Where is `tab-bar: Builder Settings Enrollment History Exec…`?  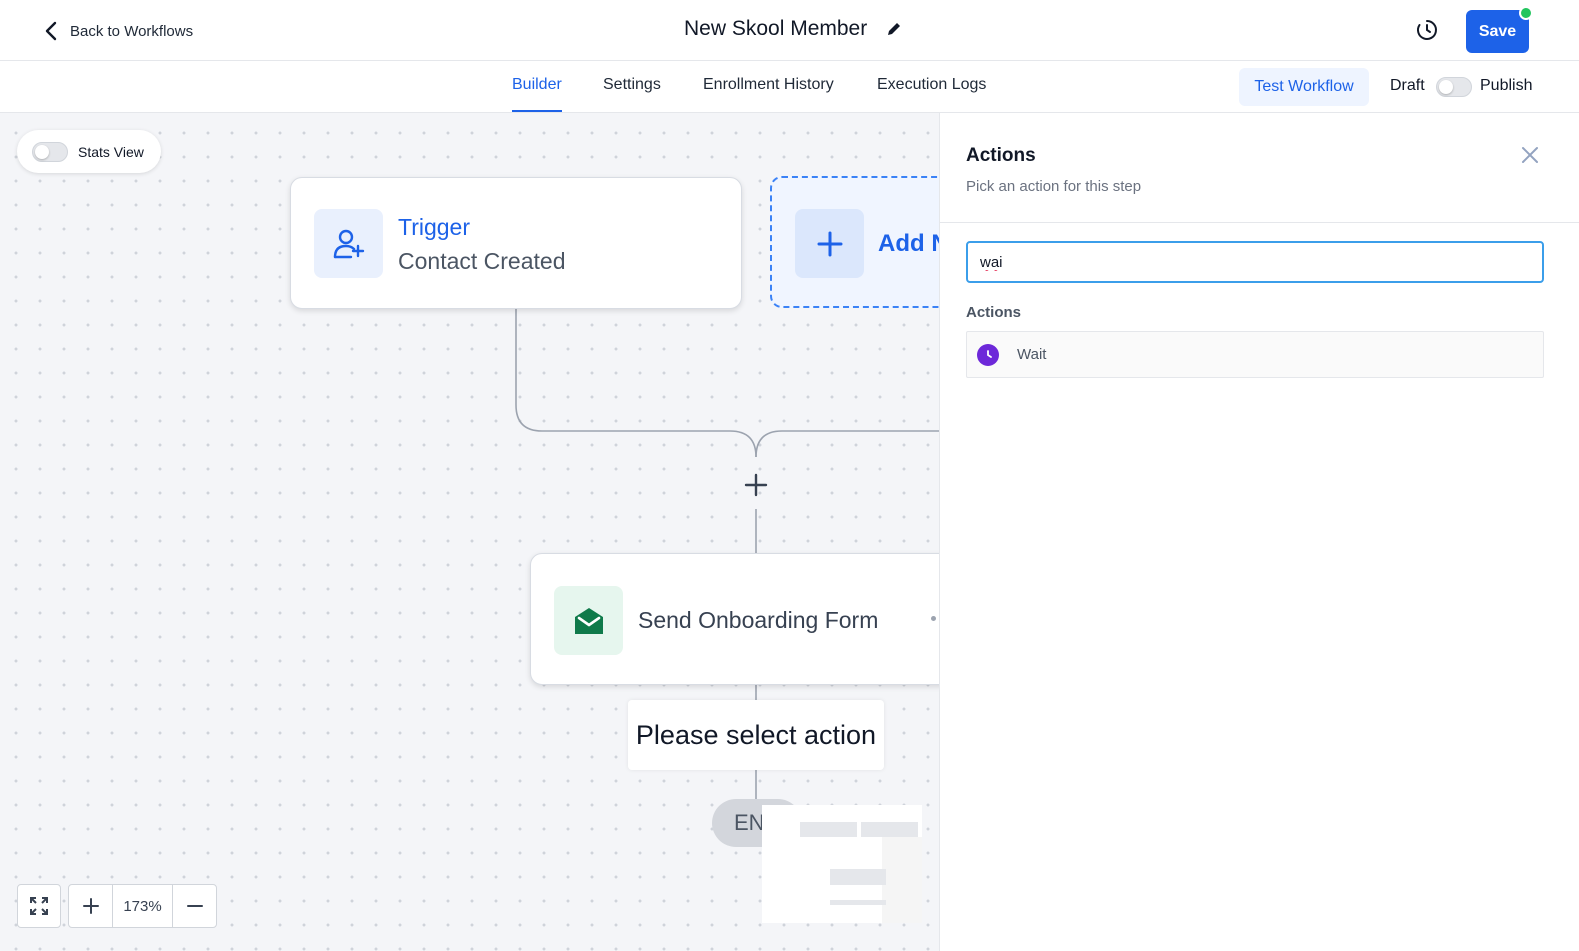
tab-bar: Builder Settings Enrollment History Exec… is located at coordinates (789, 87).